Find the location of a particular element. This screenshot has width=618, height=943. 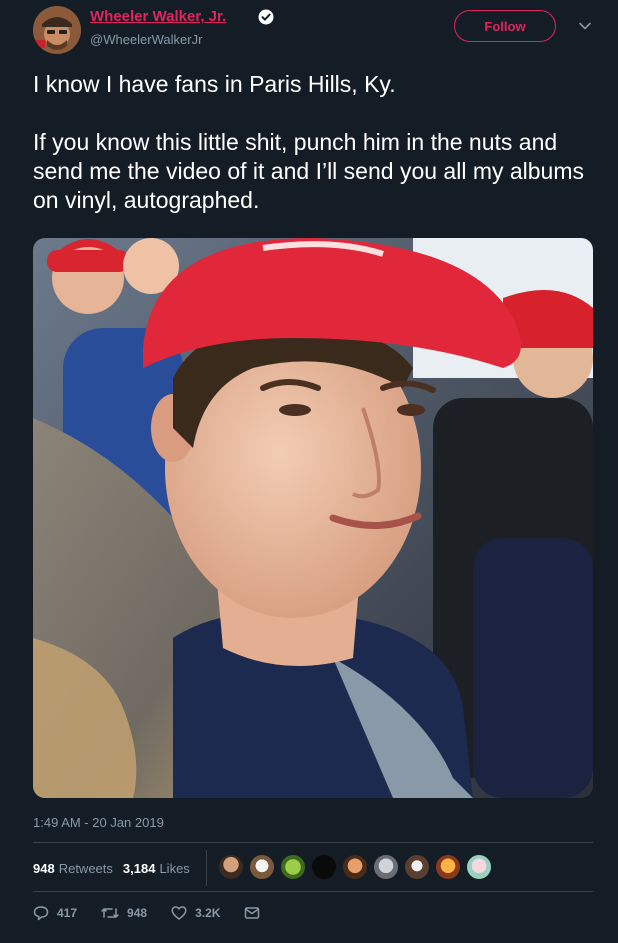

reply-count: 417 is located at coordinates (67, 913).